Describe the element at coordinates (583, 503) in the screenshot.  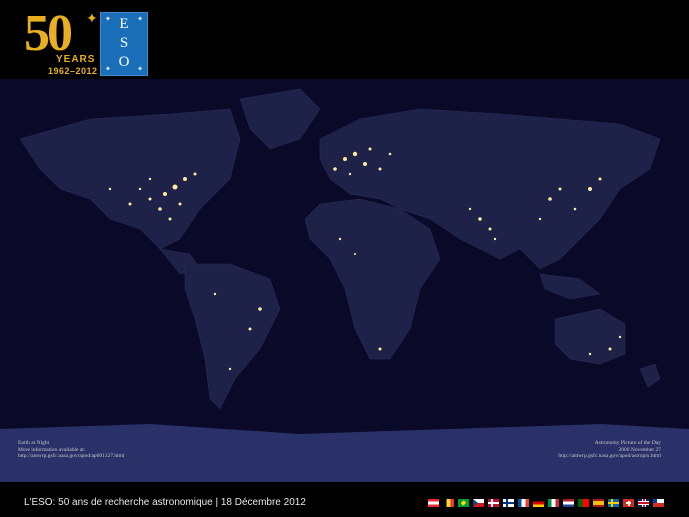
I see `portugal-flag` at that location.